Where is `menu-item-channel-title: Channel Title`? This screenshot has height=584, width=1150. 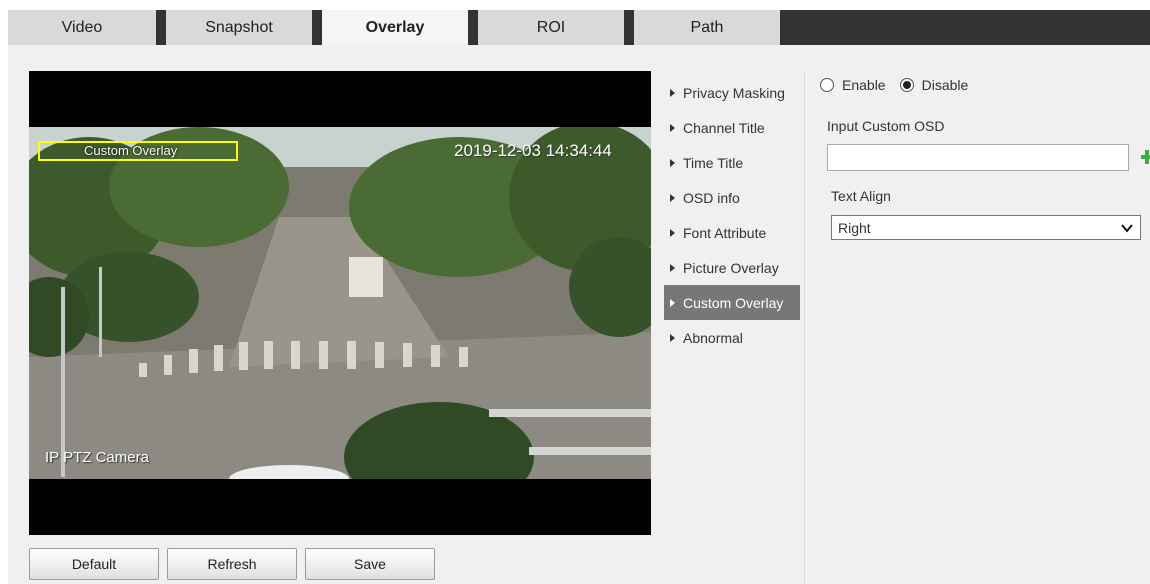
menu-item-channel-title: Channel Title is located at coordinates (732, 127).